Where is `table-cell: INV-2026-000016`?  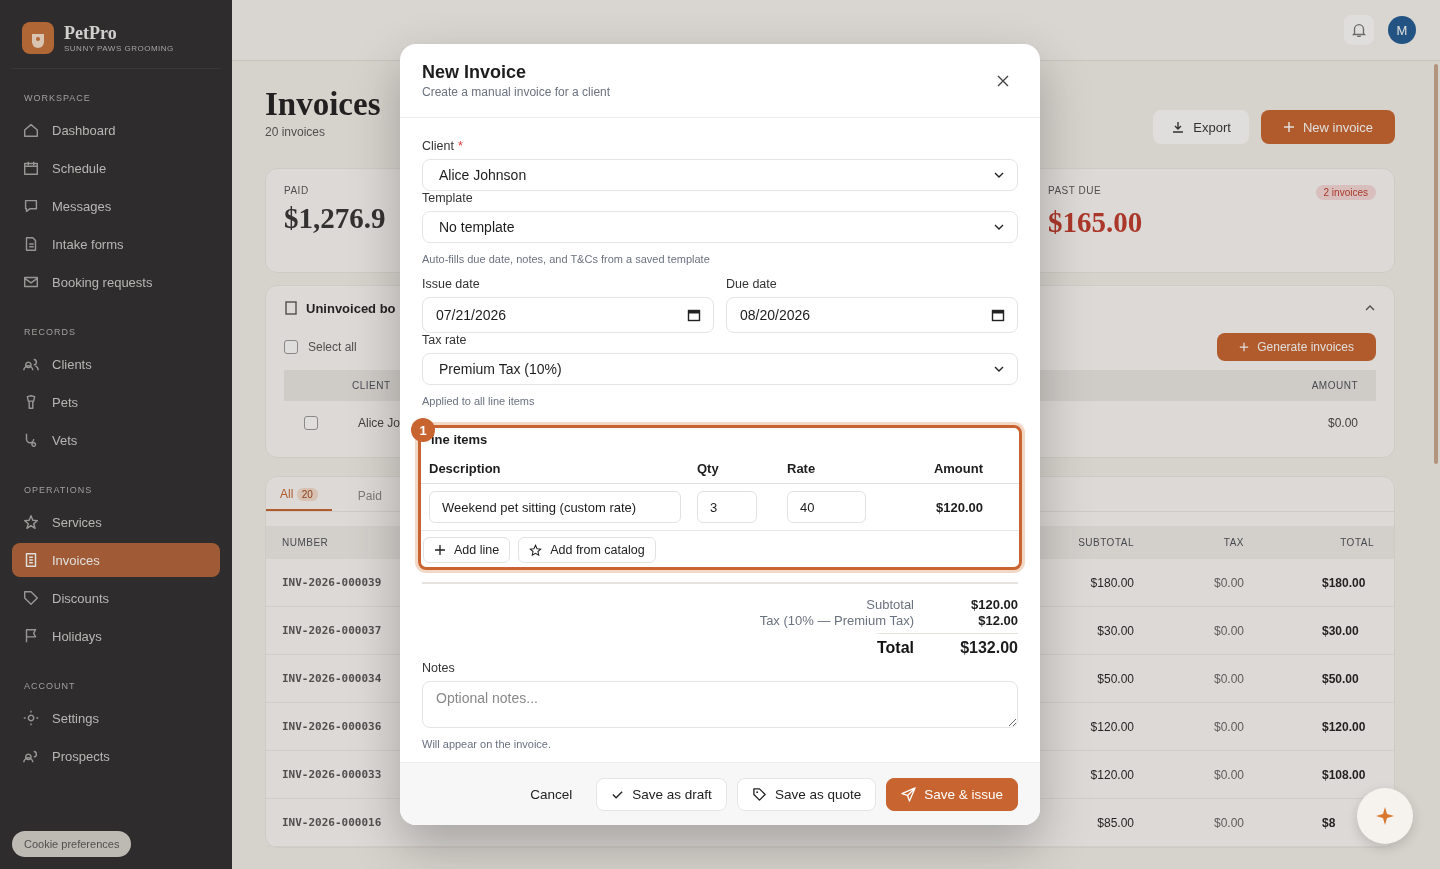 table-cell: INV-2026-000016 is located at coordinates (332, 822).